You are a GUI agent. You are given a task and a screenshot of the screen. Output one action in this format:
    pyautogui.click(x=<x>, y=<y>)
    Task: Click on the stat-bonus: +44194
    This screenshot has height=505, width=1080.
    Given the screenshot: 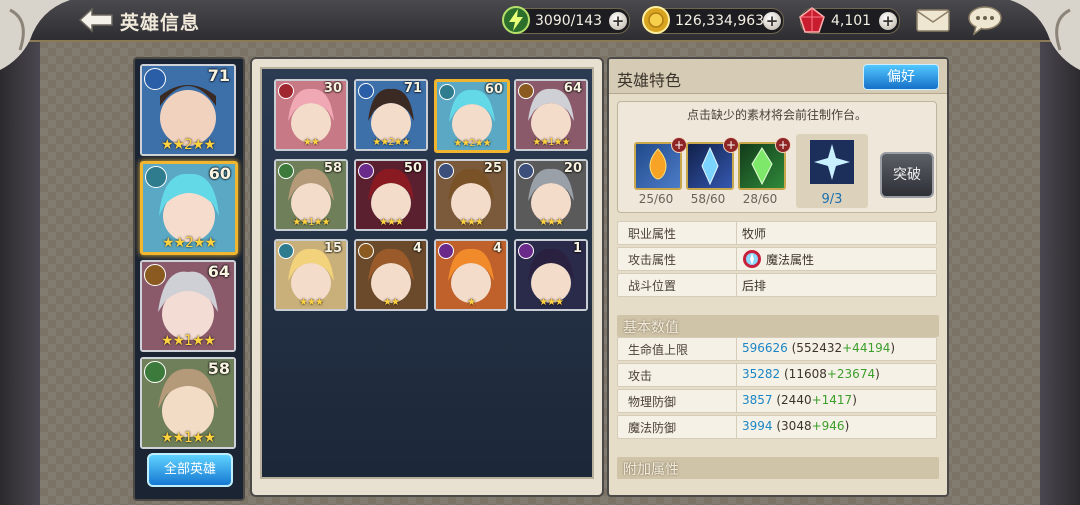 What is the action you would take?
    pyautogui.click(x=866, y=348)
    